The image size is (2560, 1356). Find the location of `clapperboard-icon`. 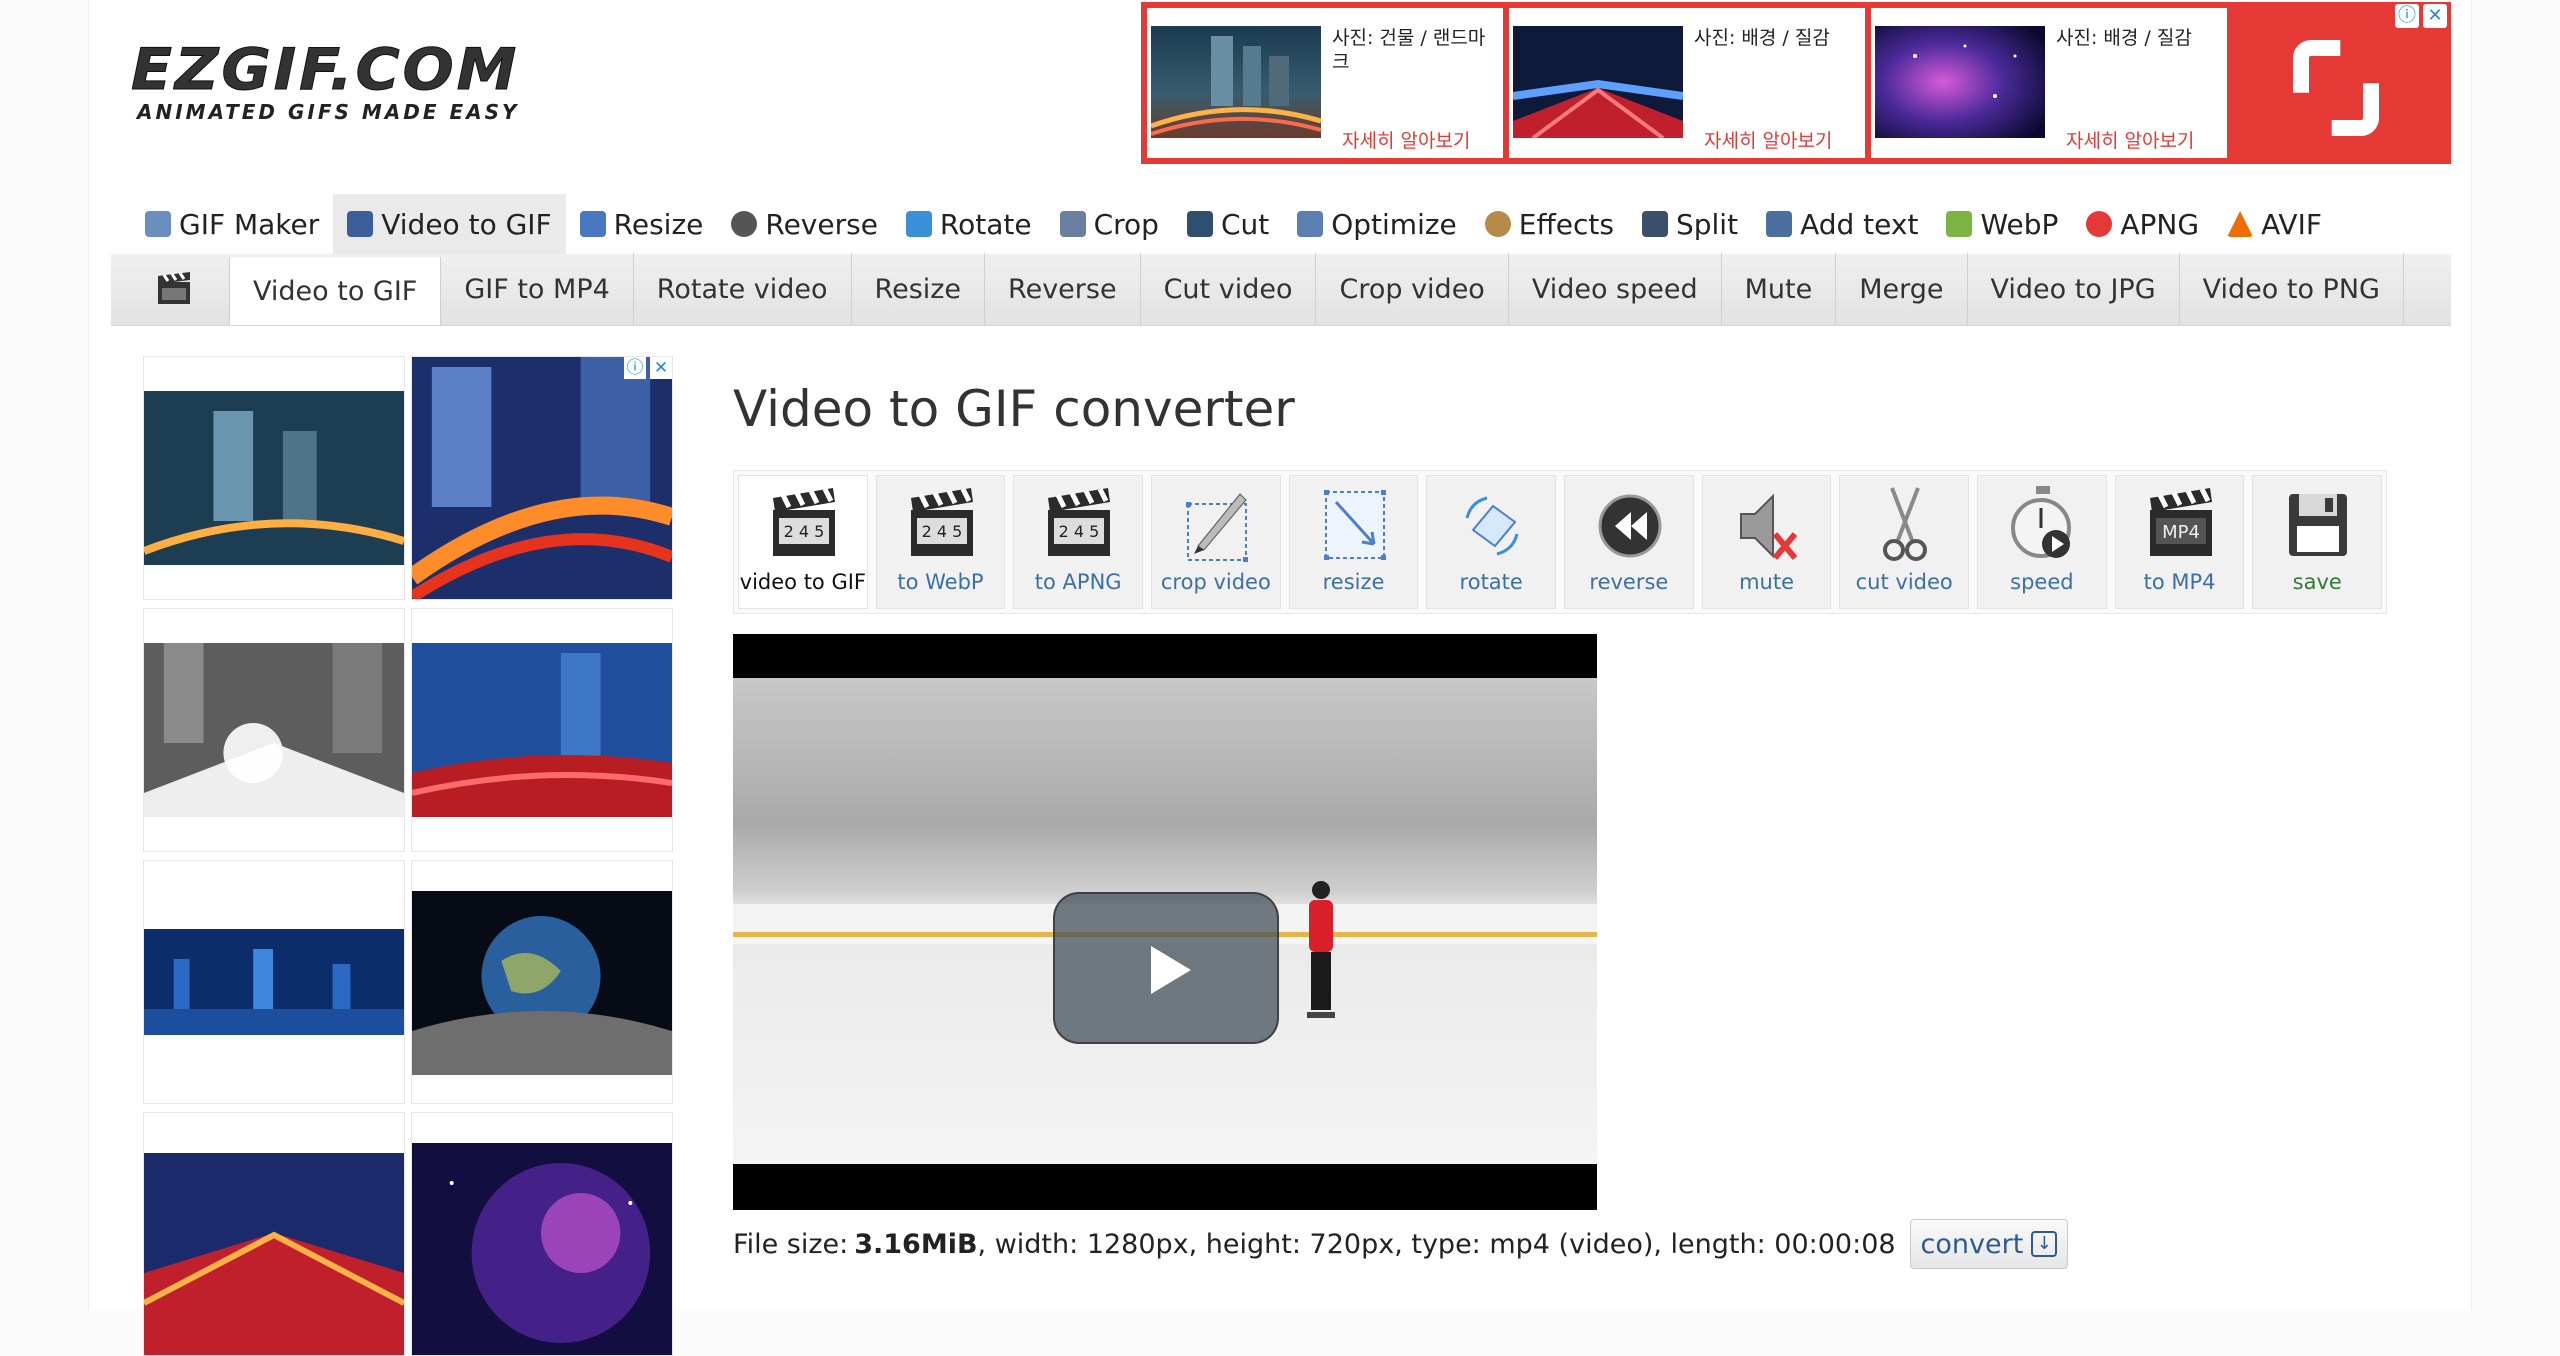

clapperboard-icon is located at coordinates (174, 289).